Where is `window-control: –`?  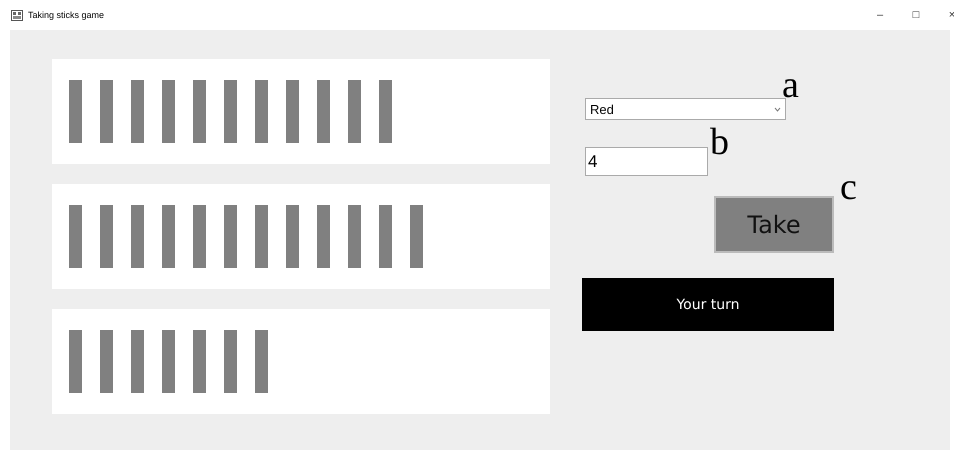 window-control: – is located at coordinates (880, 15).